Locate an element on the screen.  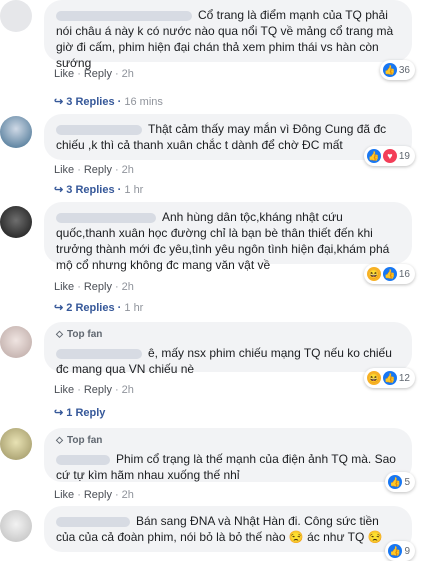
view-replies-link: ↪ 3 Replies · 1 hr is located at coordinates (98, 189).